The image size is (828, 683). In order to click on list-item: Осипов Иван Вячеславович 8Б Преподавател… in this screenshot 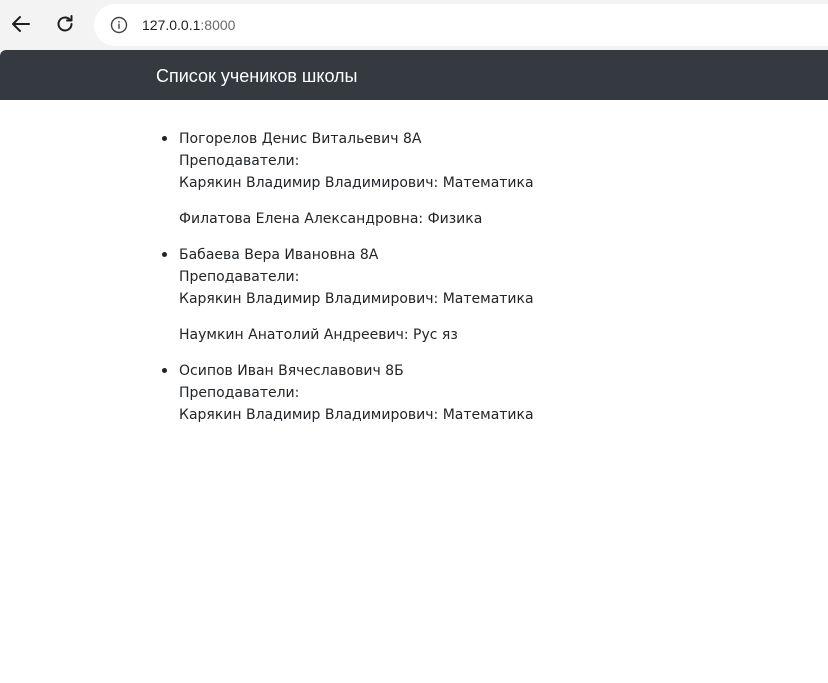, I will do `click(348, 393)`.